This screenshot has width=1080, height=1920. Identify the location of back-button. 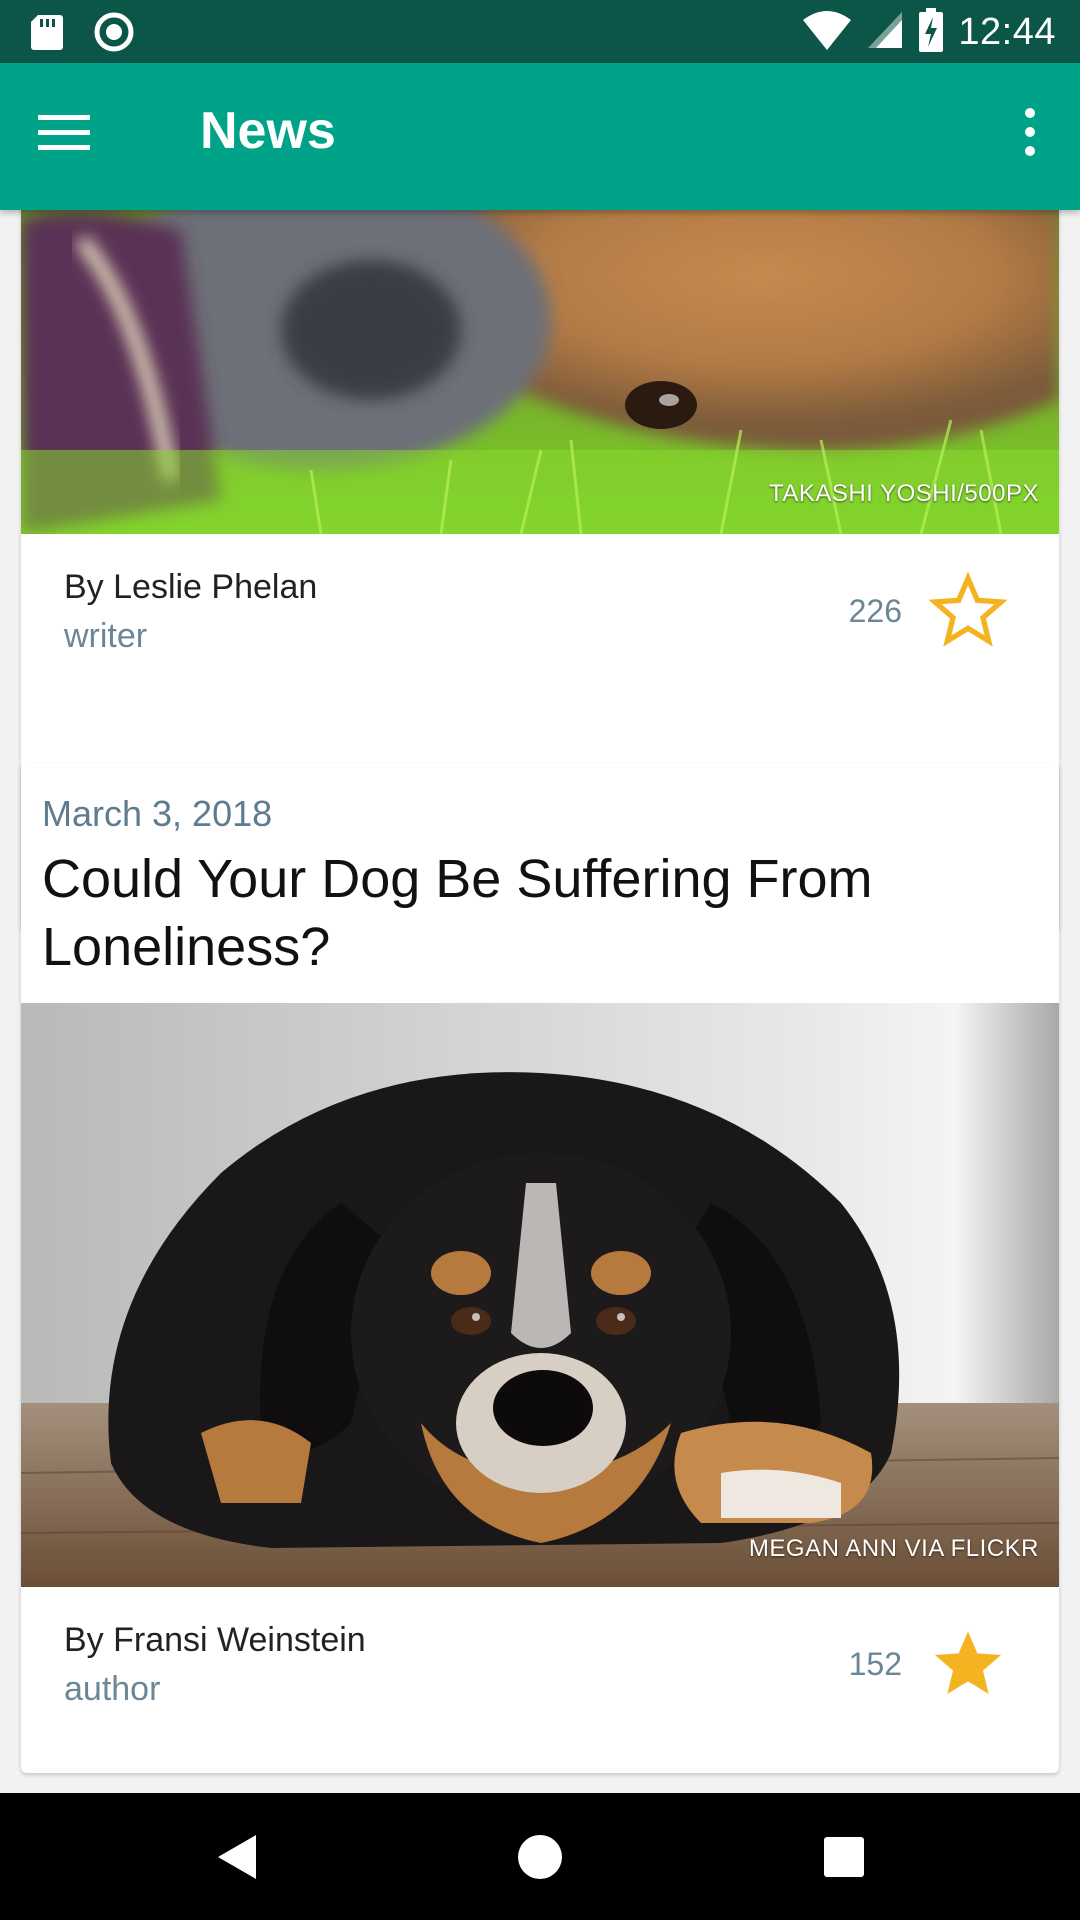
(240, 1857).